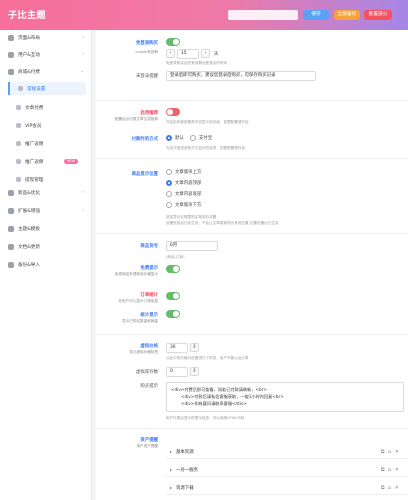  What do you see at coordinates (177, 372) in the screenshot?
I see `virtual-stock-input: 0` at bounding box center [177, 372].